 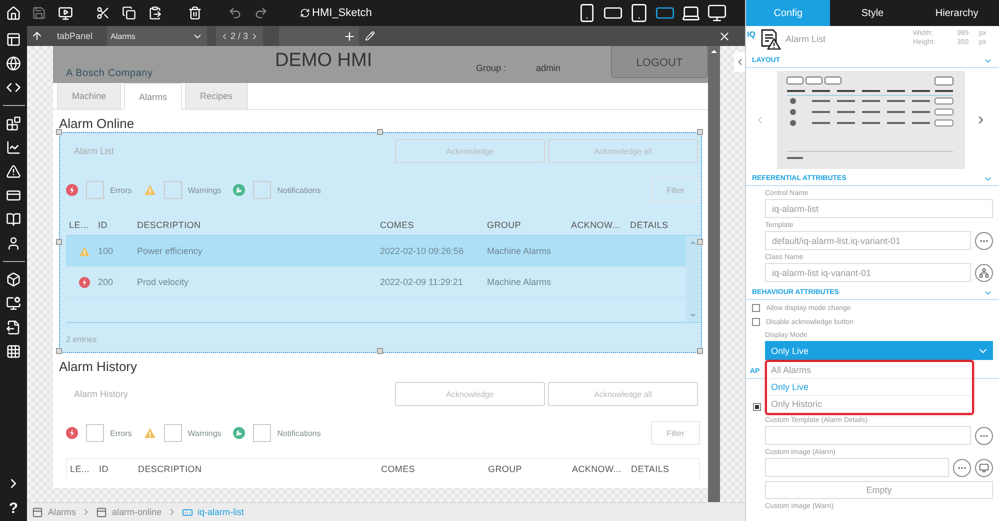 I want to click on dropdown-option: All Alarms, so click(x=869, y=370).